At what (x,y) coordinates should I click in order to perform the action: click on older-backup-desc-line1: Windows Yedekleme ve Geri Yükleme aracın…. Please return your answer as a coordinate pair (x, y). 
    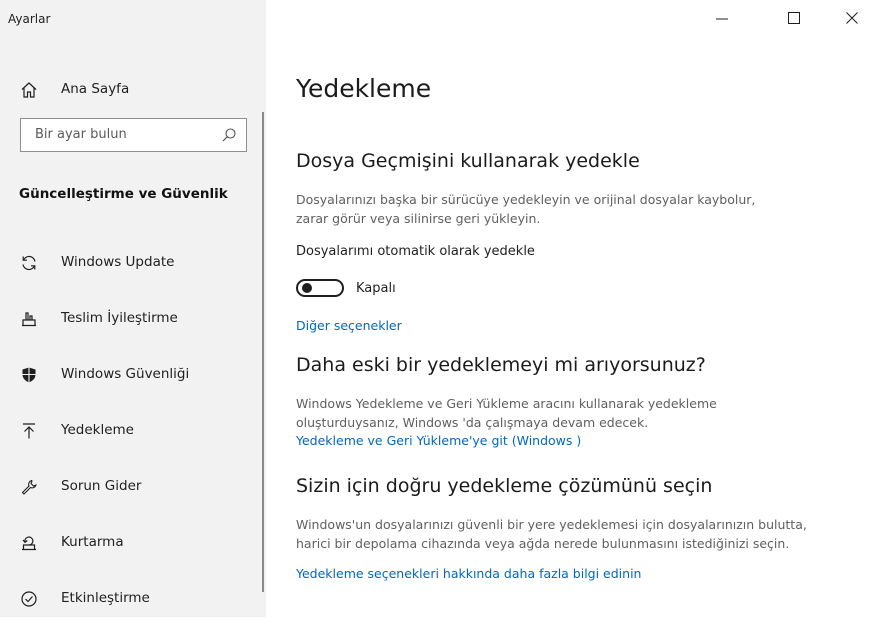
    Looking at the image, I should click on (506, 403).